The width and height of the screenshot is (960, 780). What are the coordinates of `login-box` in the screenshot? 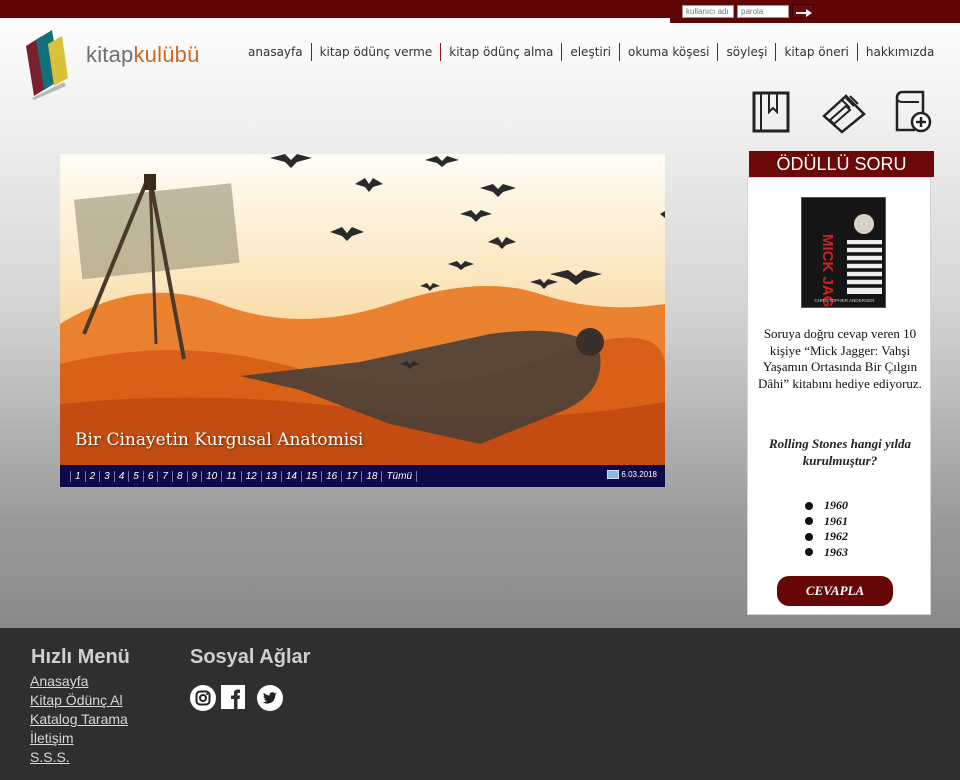 It's located at (815, 11).